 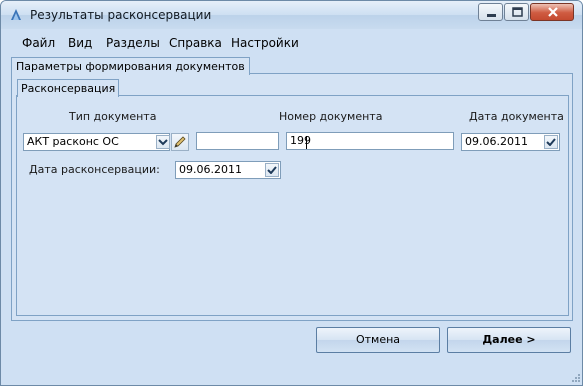 What do you see at coordinates (490, 12) in the screenshot?
I see `minimize-button` at bounding box center [490, 12].